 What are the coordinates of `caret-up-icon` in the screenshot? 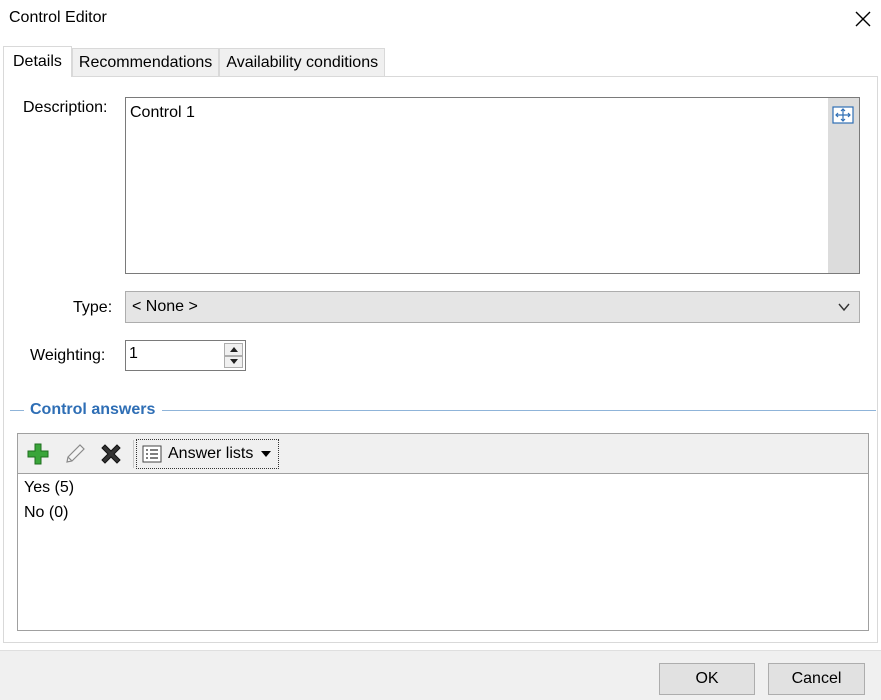 It's located at (233, 349).